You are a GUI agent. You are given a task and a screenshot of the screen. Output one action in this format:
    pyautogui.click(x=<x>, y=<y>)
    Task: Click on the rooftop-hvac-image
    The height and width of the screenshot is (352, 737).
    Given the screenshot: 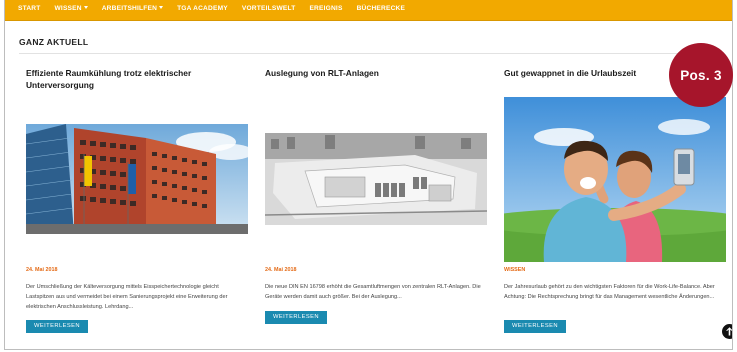 What is the action you would take?
    pyautogui.click(x=376, y=179)
    